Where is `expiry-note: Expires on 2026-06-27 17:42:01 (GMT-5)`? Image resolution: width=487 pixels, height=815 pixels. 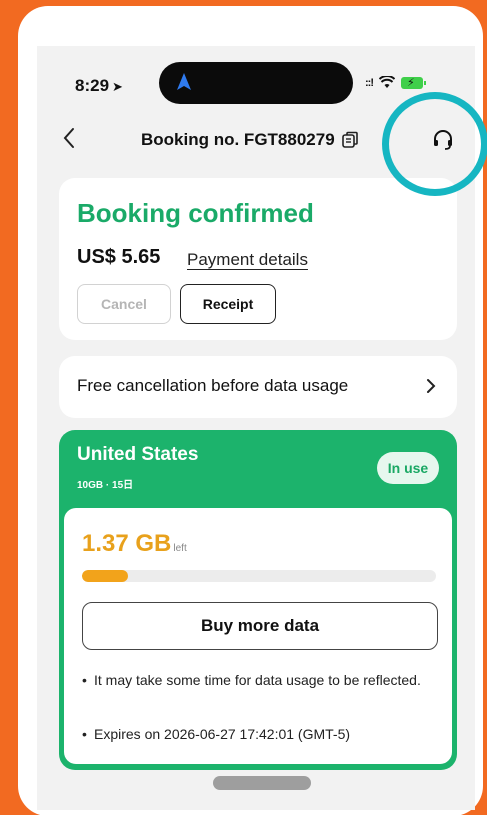 expiry-note: Expires on 2026-06-27 17:42:01 (GMT-5) is located at coordinates (262, 734).